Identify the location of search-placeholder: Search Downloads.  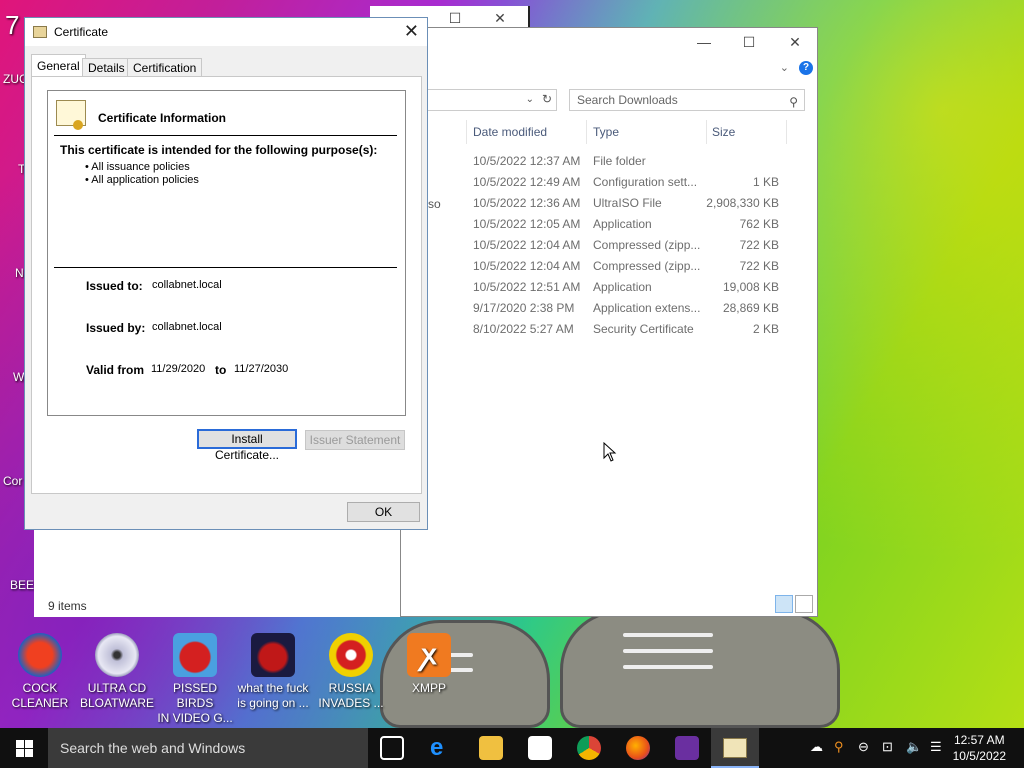
(627, 100).